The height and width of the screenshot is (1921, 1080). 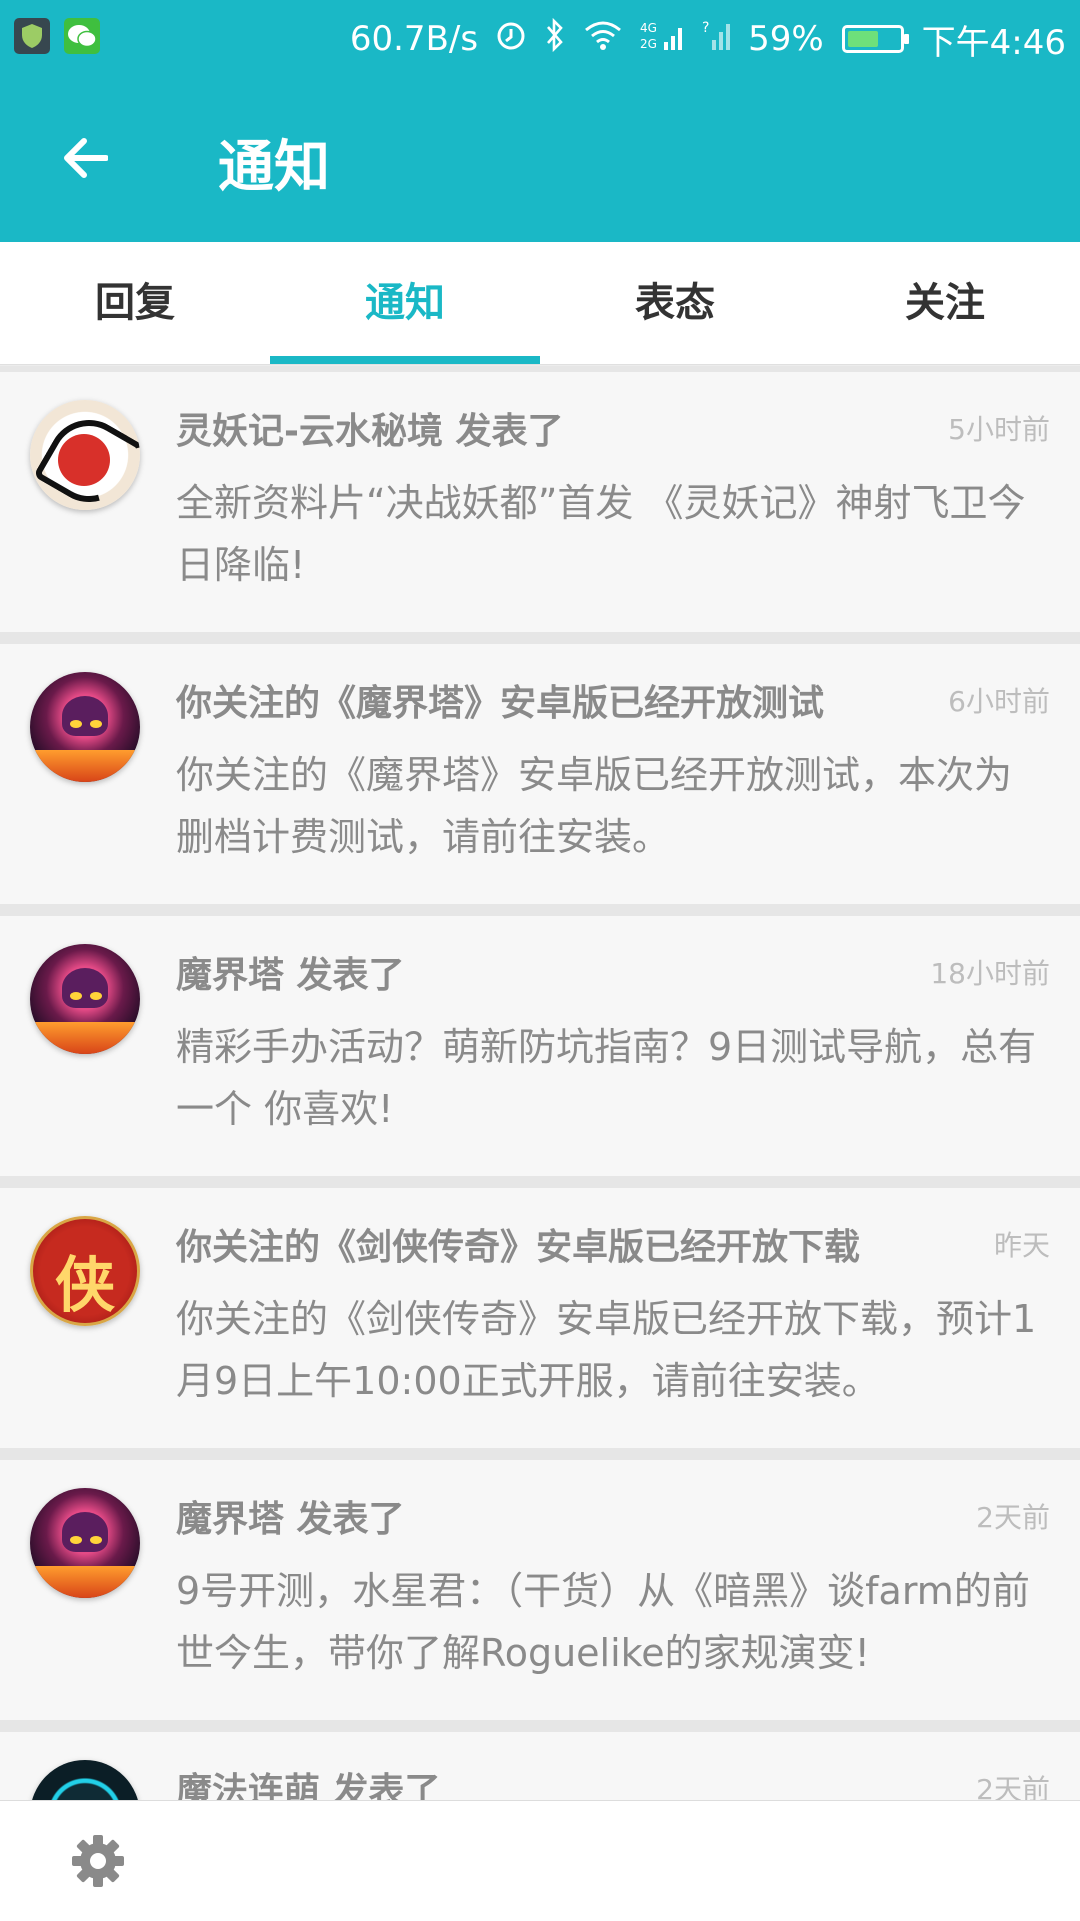 What do you see at coordinates (540, 160) in the screenshot?
I see `app-bar: 通知` at bounding box center [540, 160].